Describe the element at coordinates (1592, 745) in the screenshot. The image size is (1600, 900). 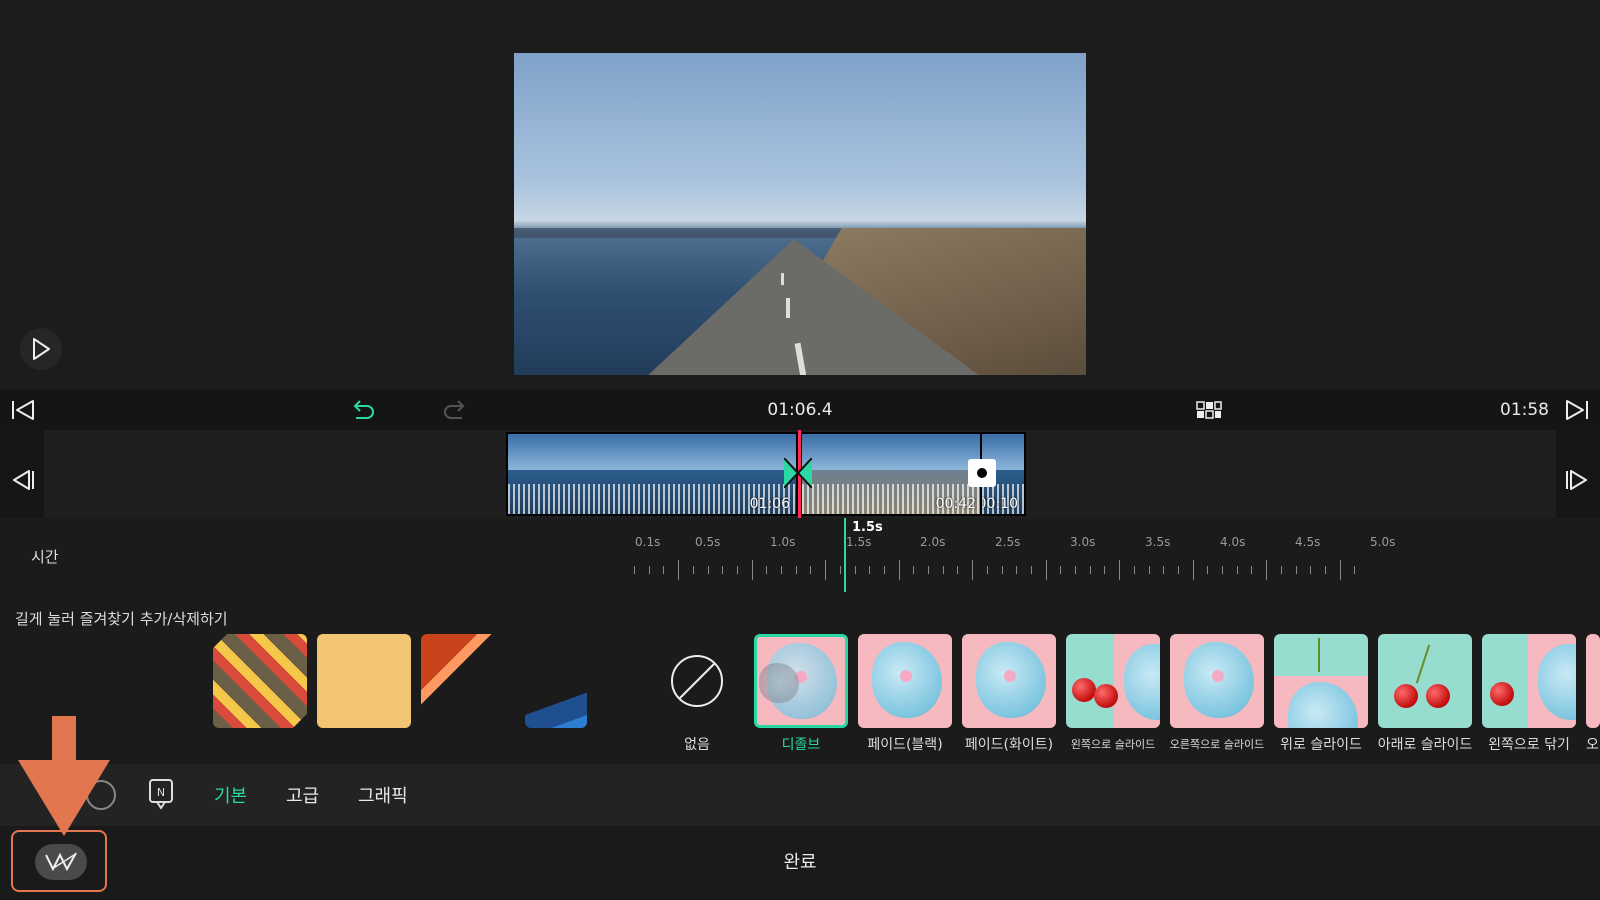
I see `transition-label: 오` at that location.